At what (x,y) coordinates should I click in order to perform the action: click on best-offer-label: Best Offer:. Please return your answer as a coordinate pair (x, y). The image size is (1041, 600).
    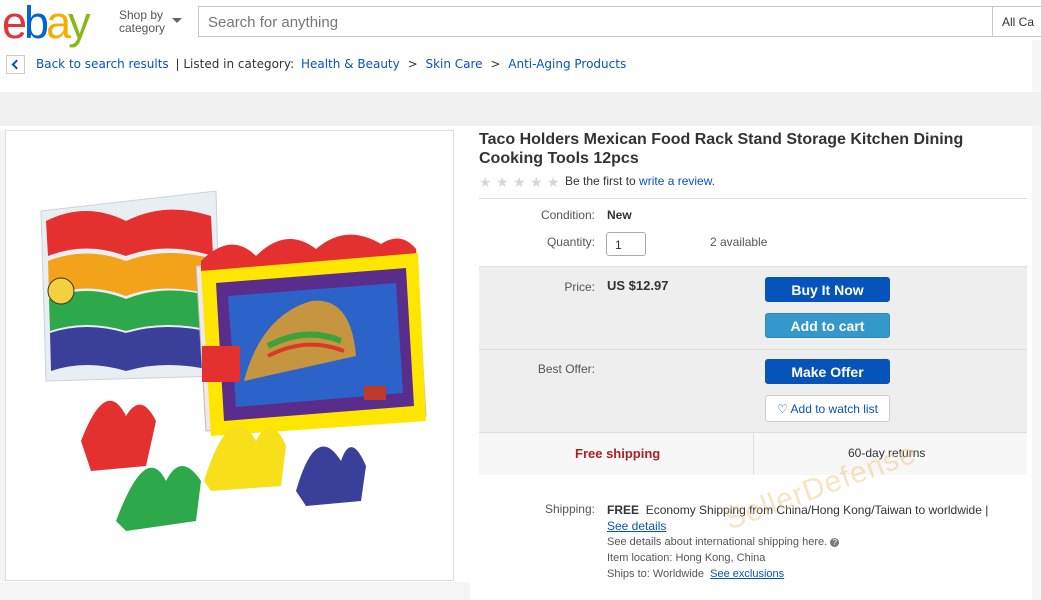
    Looking at the image, I should click on (566, 369).